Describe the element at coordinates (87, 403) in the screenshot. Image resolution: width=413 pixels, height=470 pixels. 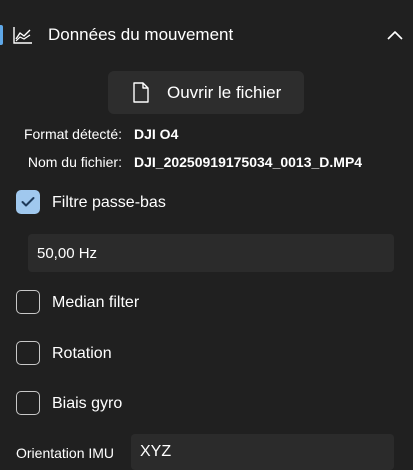
I see `gyro-bias-label: Biais gyro` at that location.